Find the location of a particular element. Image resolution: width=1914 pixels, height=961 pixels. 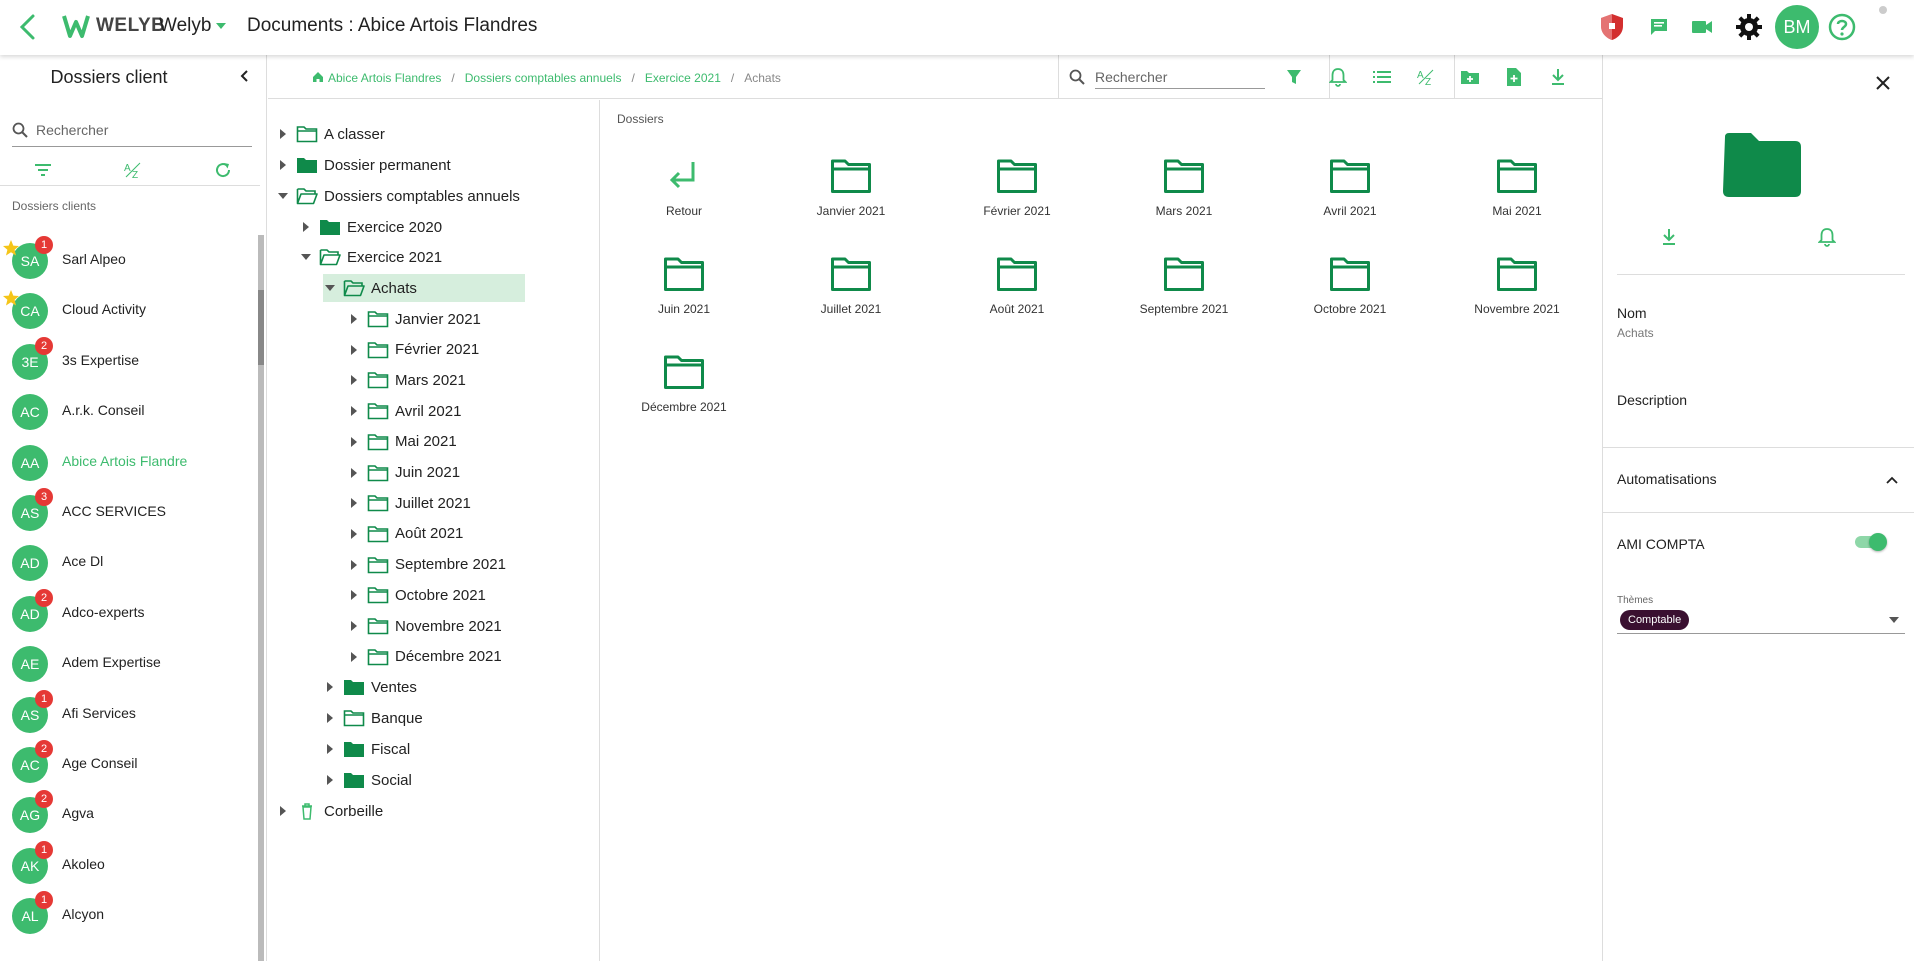

breadcrumb-item: Exercice 2021 is located at coordinates (683, 78).